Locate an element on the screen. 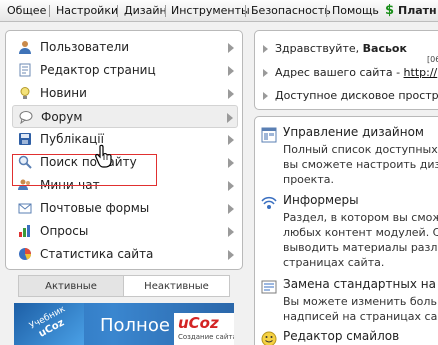 This screenshot has width=438, height=345. section-desc-line: выводить материалы разли is located at coordinates (360, 247).